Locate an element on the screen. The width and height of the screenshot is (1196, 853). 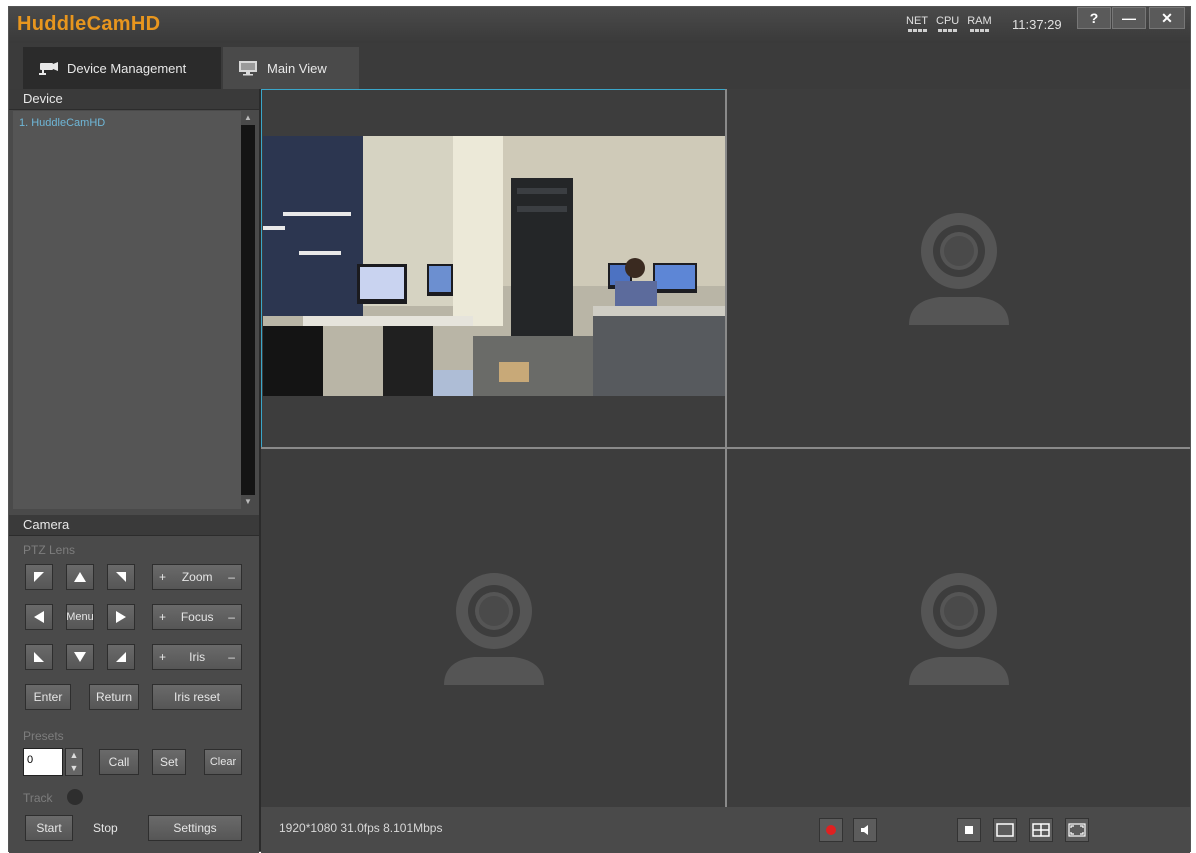
pan-left-button is located at coordinates (39, 617).